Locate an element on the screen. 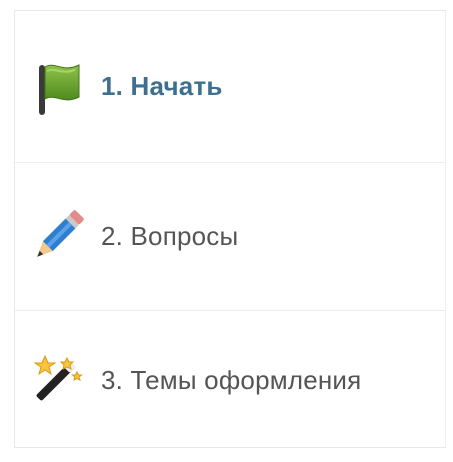 The height and width of the screenshot is (462, 453). pencil-icon is located at coordinates (57, 237).